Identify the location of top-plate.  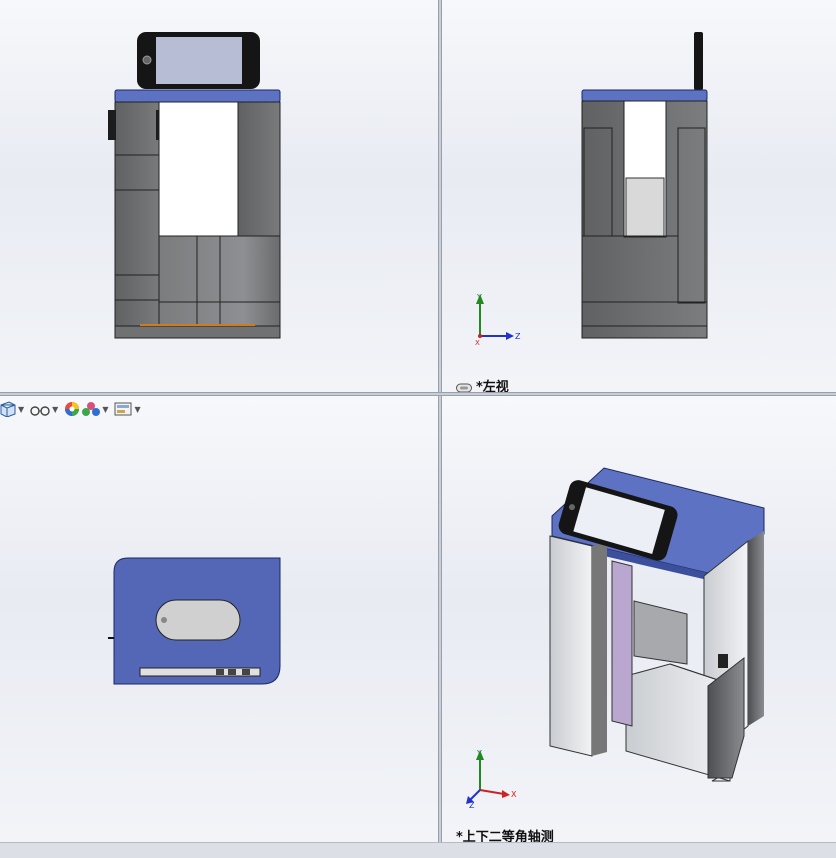
(197, 96).